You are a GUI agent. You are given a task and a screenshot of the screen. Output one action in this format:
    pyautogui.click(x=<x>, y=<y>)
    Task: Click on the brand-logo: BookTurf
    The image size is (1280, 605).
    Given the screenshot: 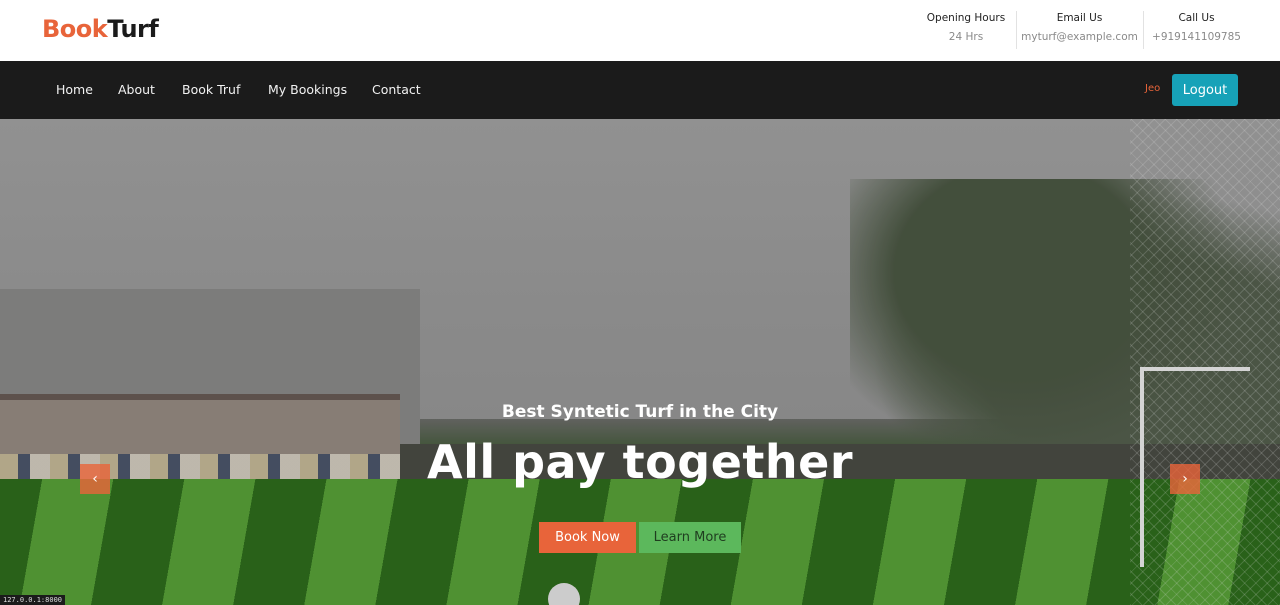 What is the action you would take?
    pyautogui.click(x=100, y=29)
    